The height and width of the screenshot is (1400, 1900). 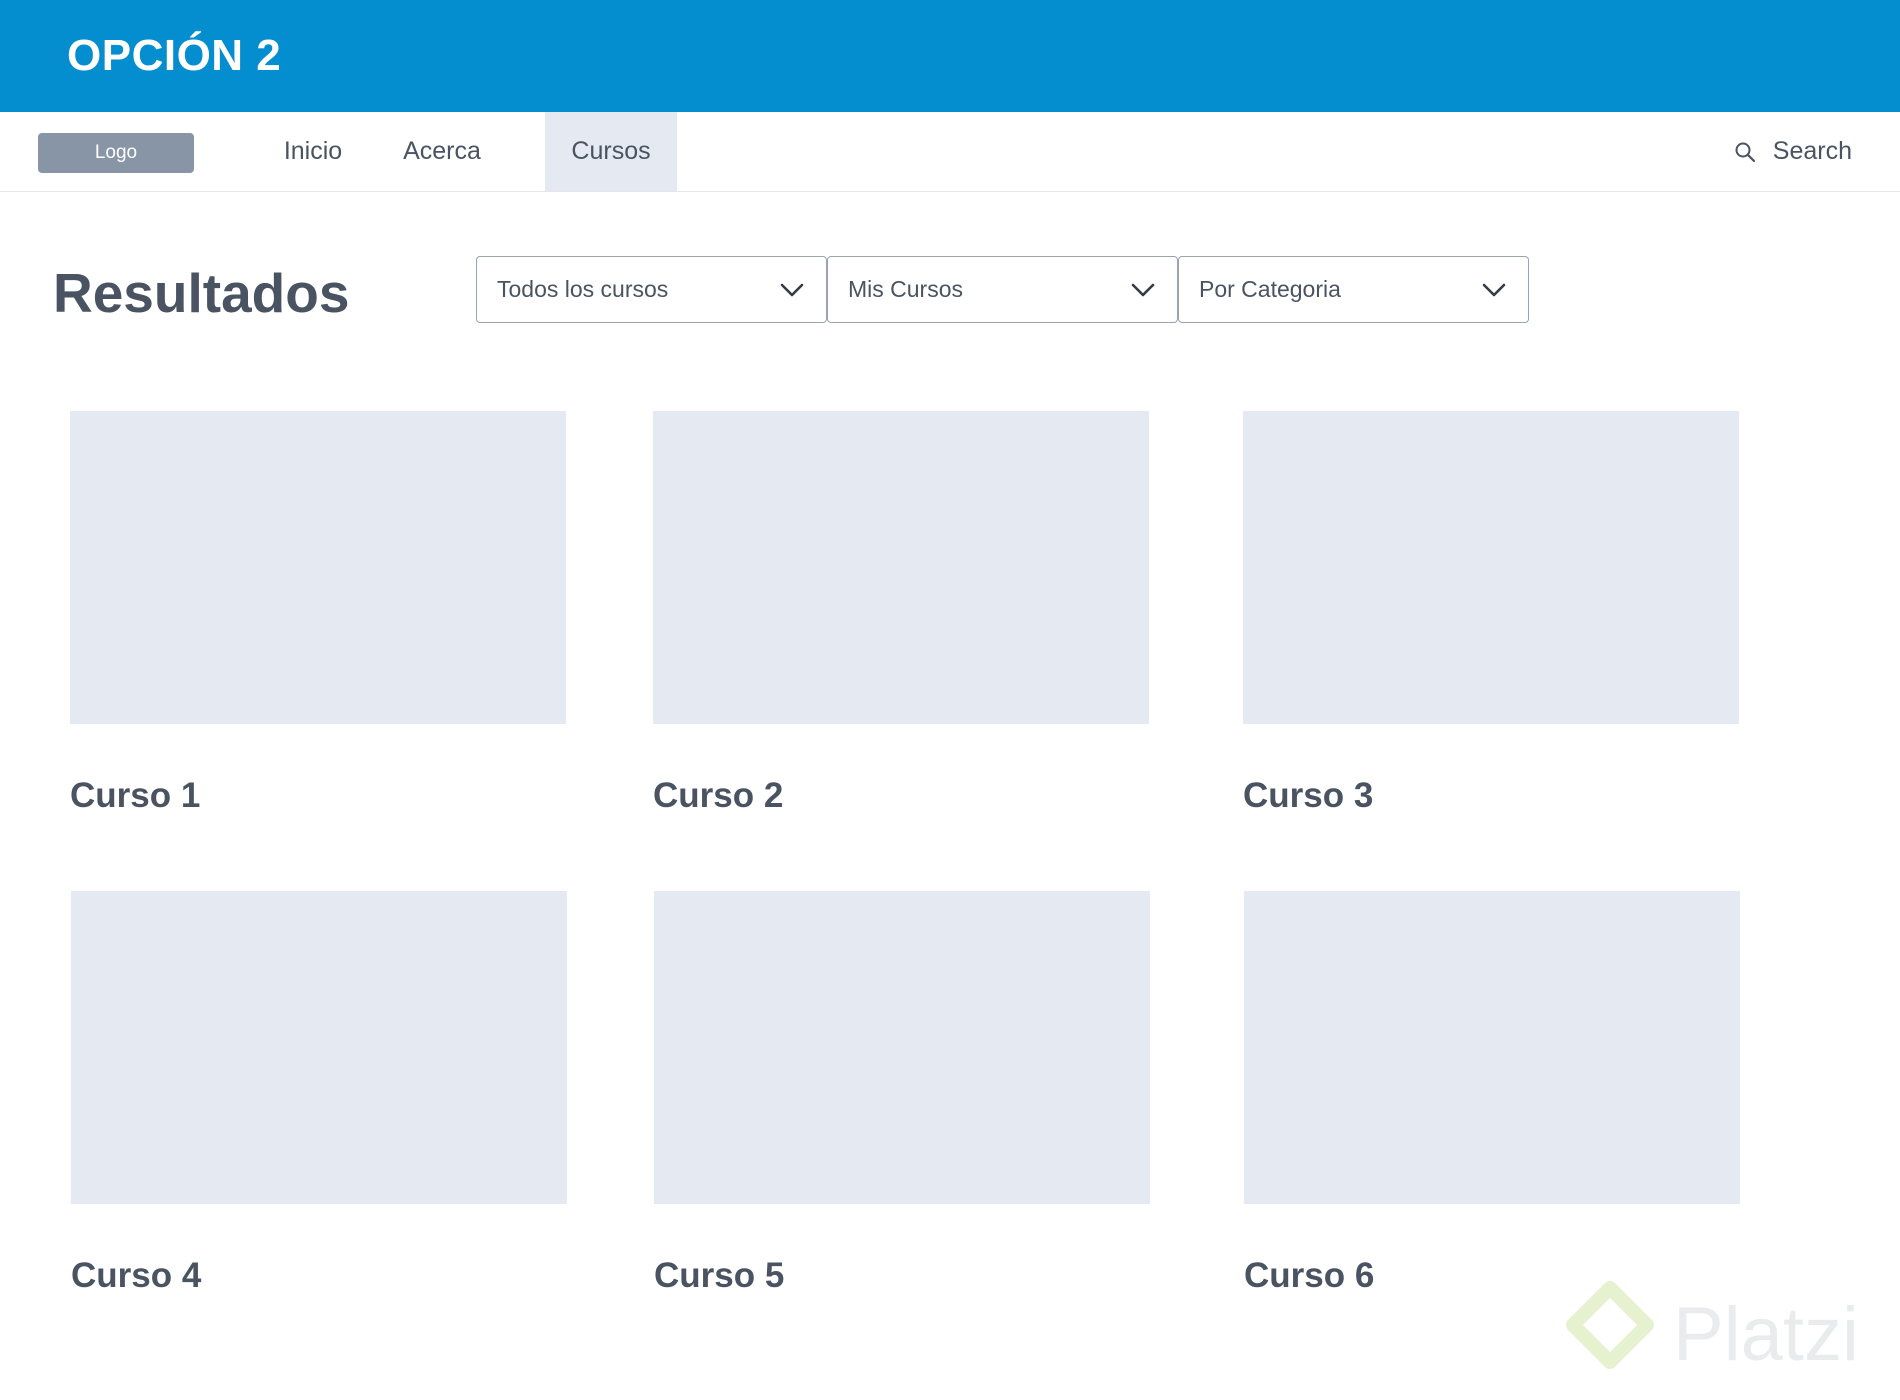 I want to click on search-label: Search, so click(x=1812, y=151).